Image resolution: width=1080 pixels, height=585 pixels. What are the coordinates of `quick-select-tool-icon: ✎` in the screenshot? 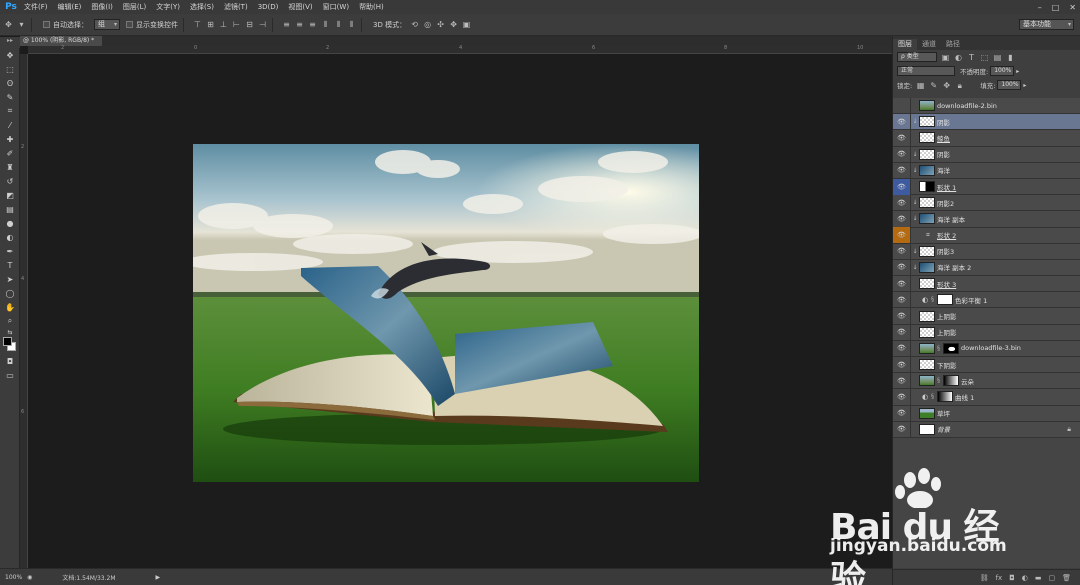 It's located at (10, 97).